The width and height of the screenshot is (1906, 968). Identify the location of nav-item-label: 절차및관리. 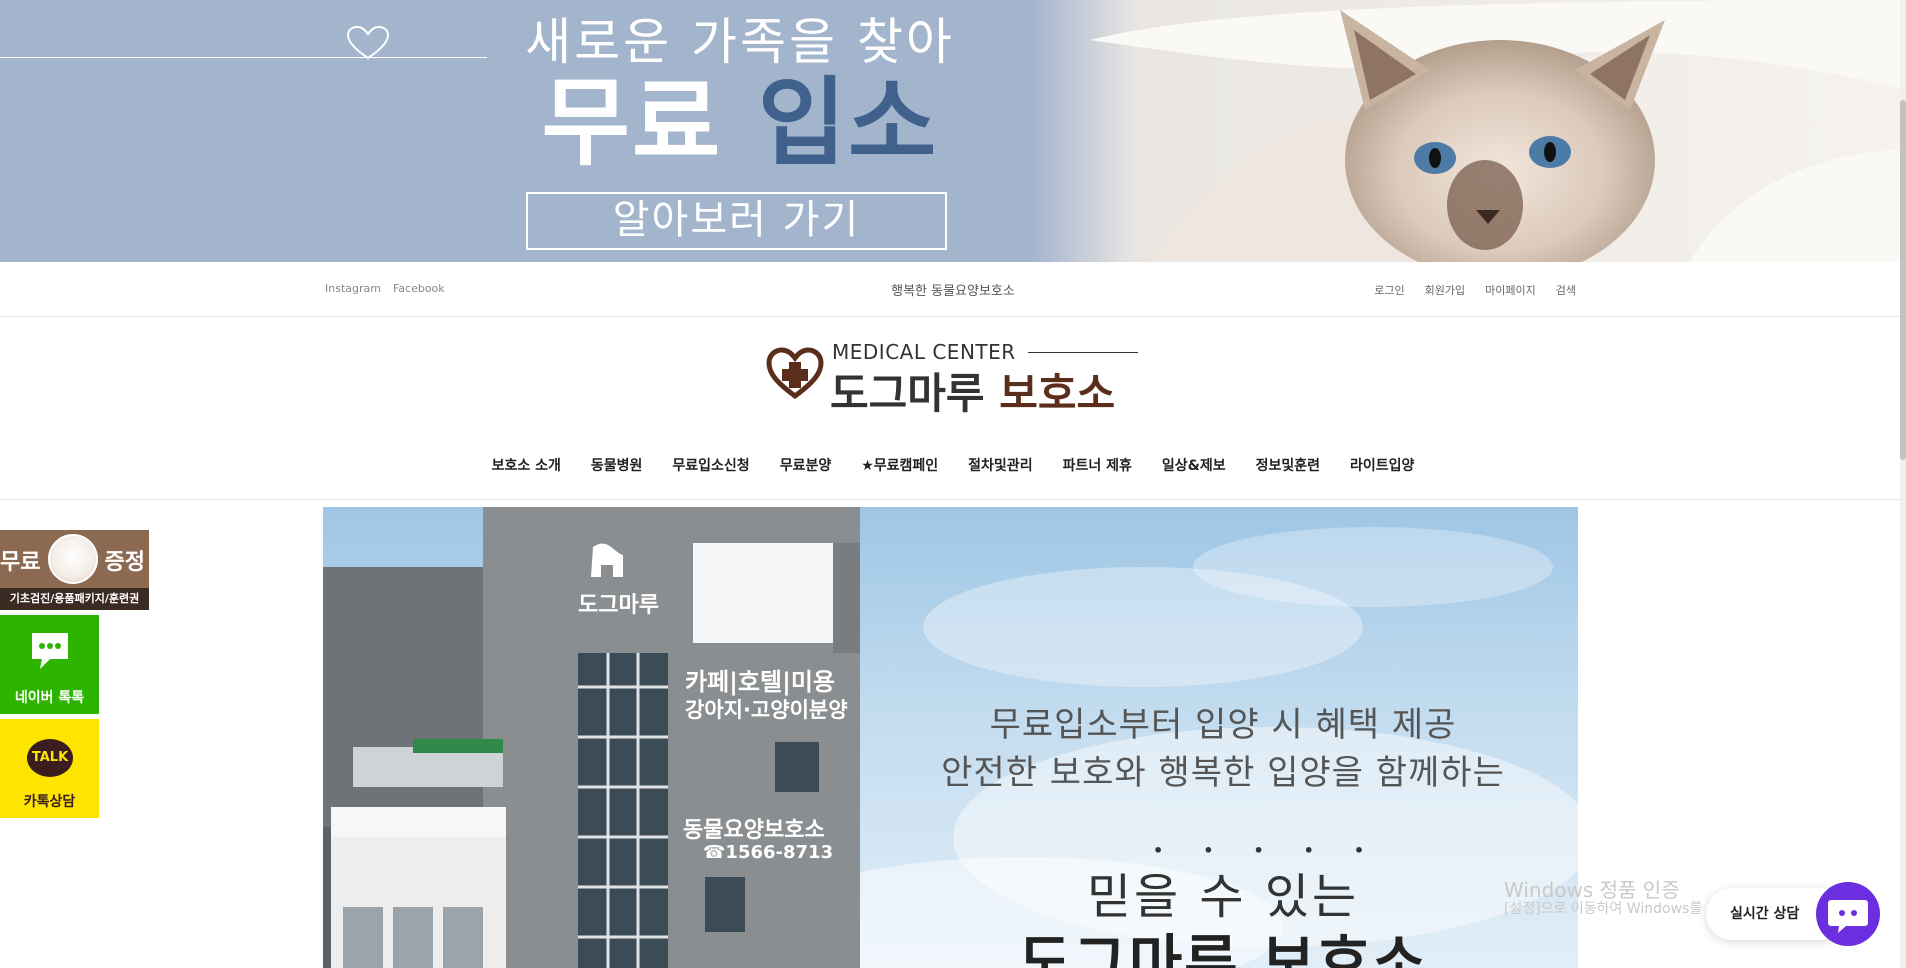
(1000, 466).